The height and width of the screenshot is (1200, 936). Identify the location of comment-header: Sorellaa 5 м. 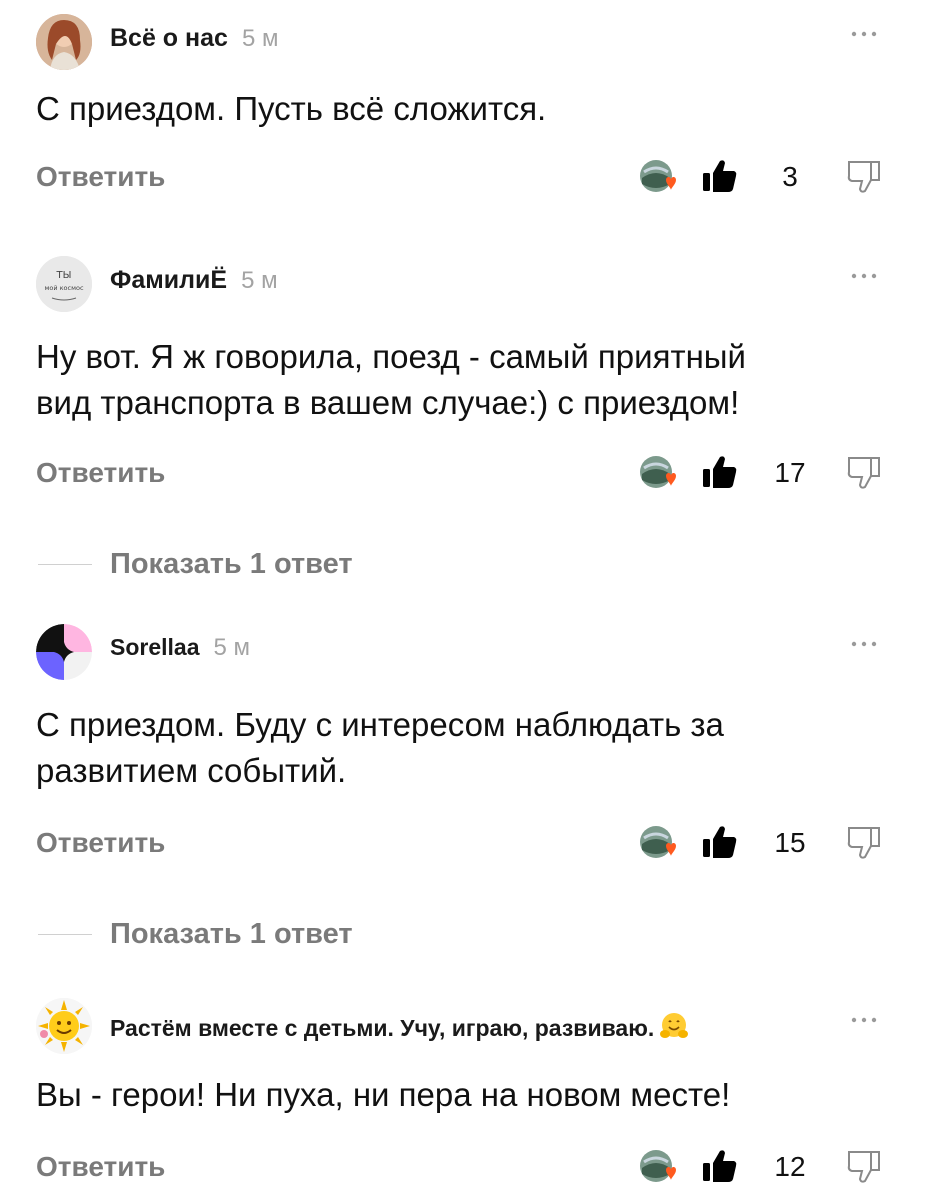
(468, 649).